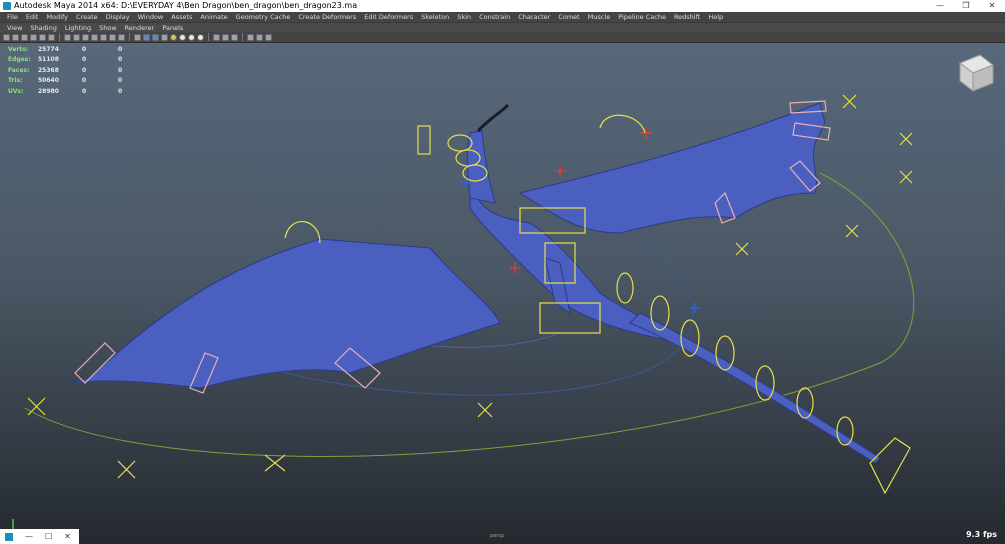 Image resolution: width=1005 pixels, height=544 pixels. Describe the element at coordinates (216, 37) in the screenshot. I see `xray-icon` at that location.